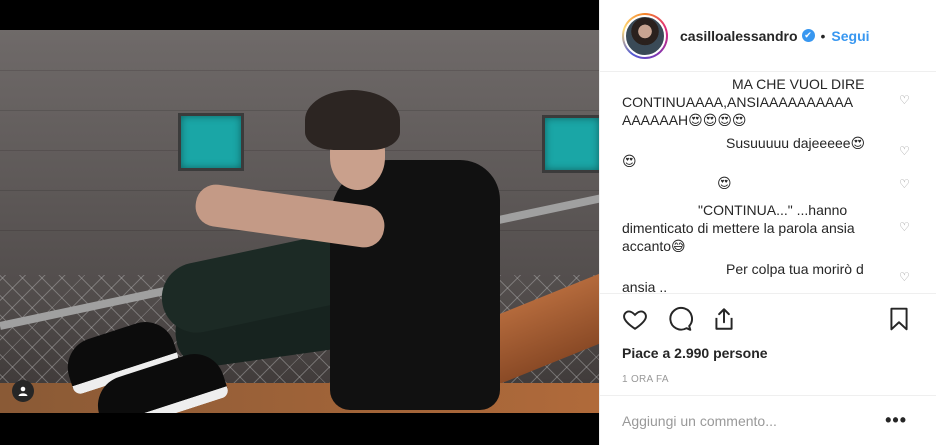 This screenshot has height=445, width=936. What do you see at coordinates (654, 246) in the screenshot?
I see `comment-text: accanto😅` at bounding box center [654, 246].